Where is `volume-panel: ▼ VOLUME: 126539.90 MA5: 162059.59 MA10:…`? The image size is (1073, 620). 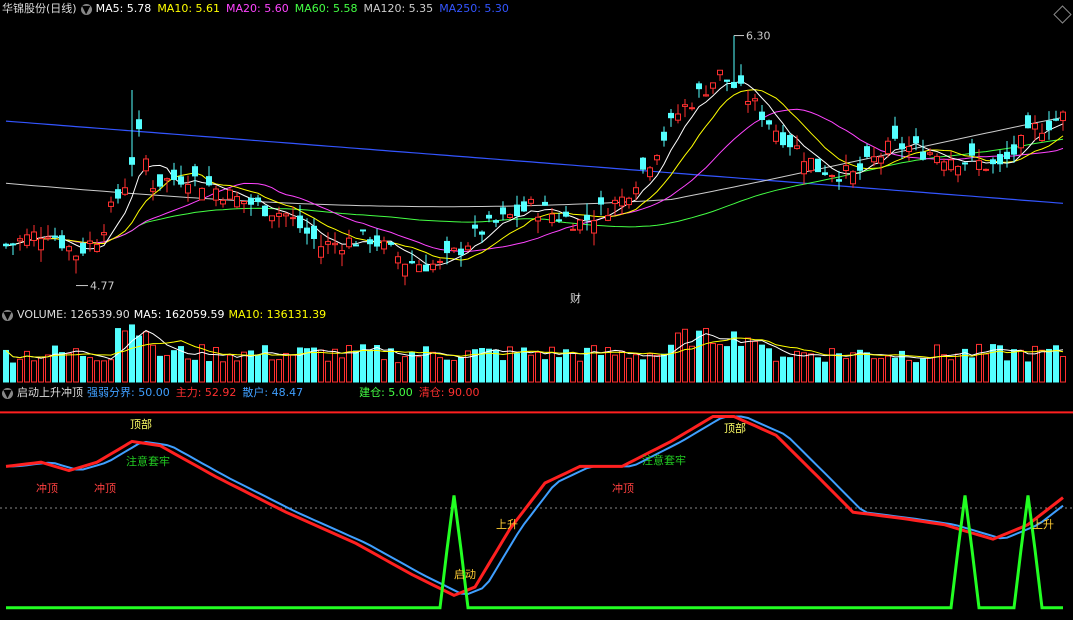 volume-panel: ▼ VOLUME: 126539.90 MA5: 162059.59 MA10:… is located at coordinates (536, 345).